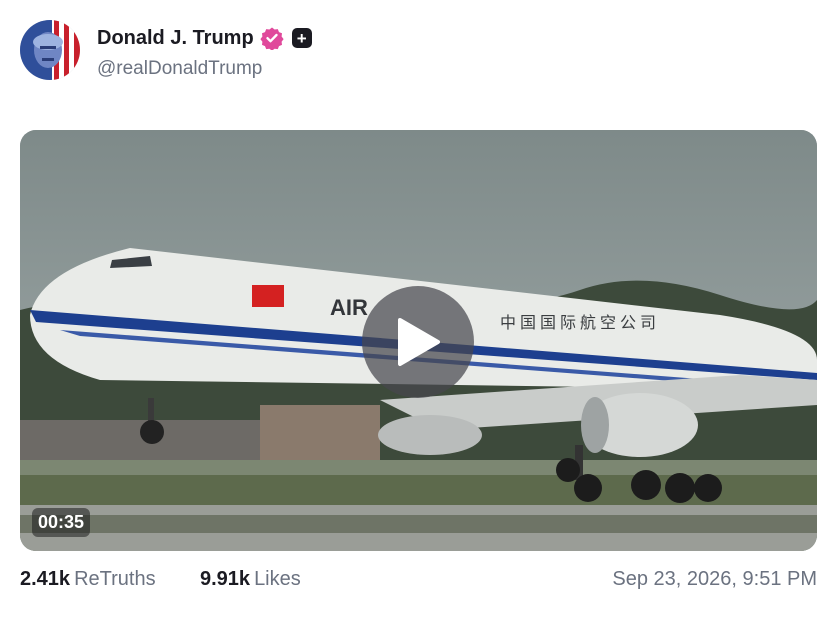  I want to click on avatar, so click(50, 50).